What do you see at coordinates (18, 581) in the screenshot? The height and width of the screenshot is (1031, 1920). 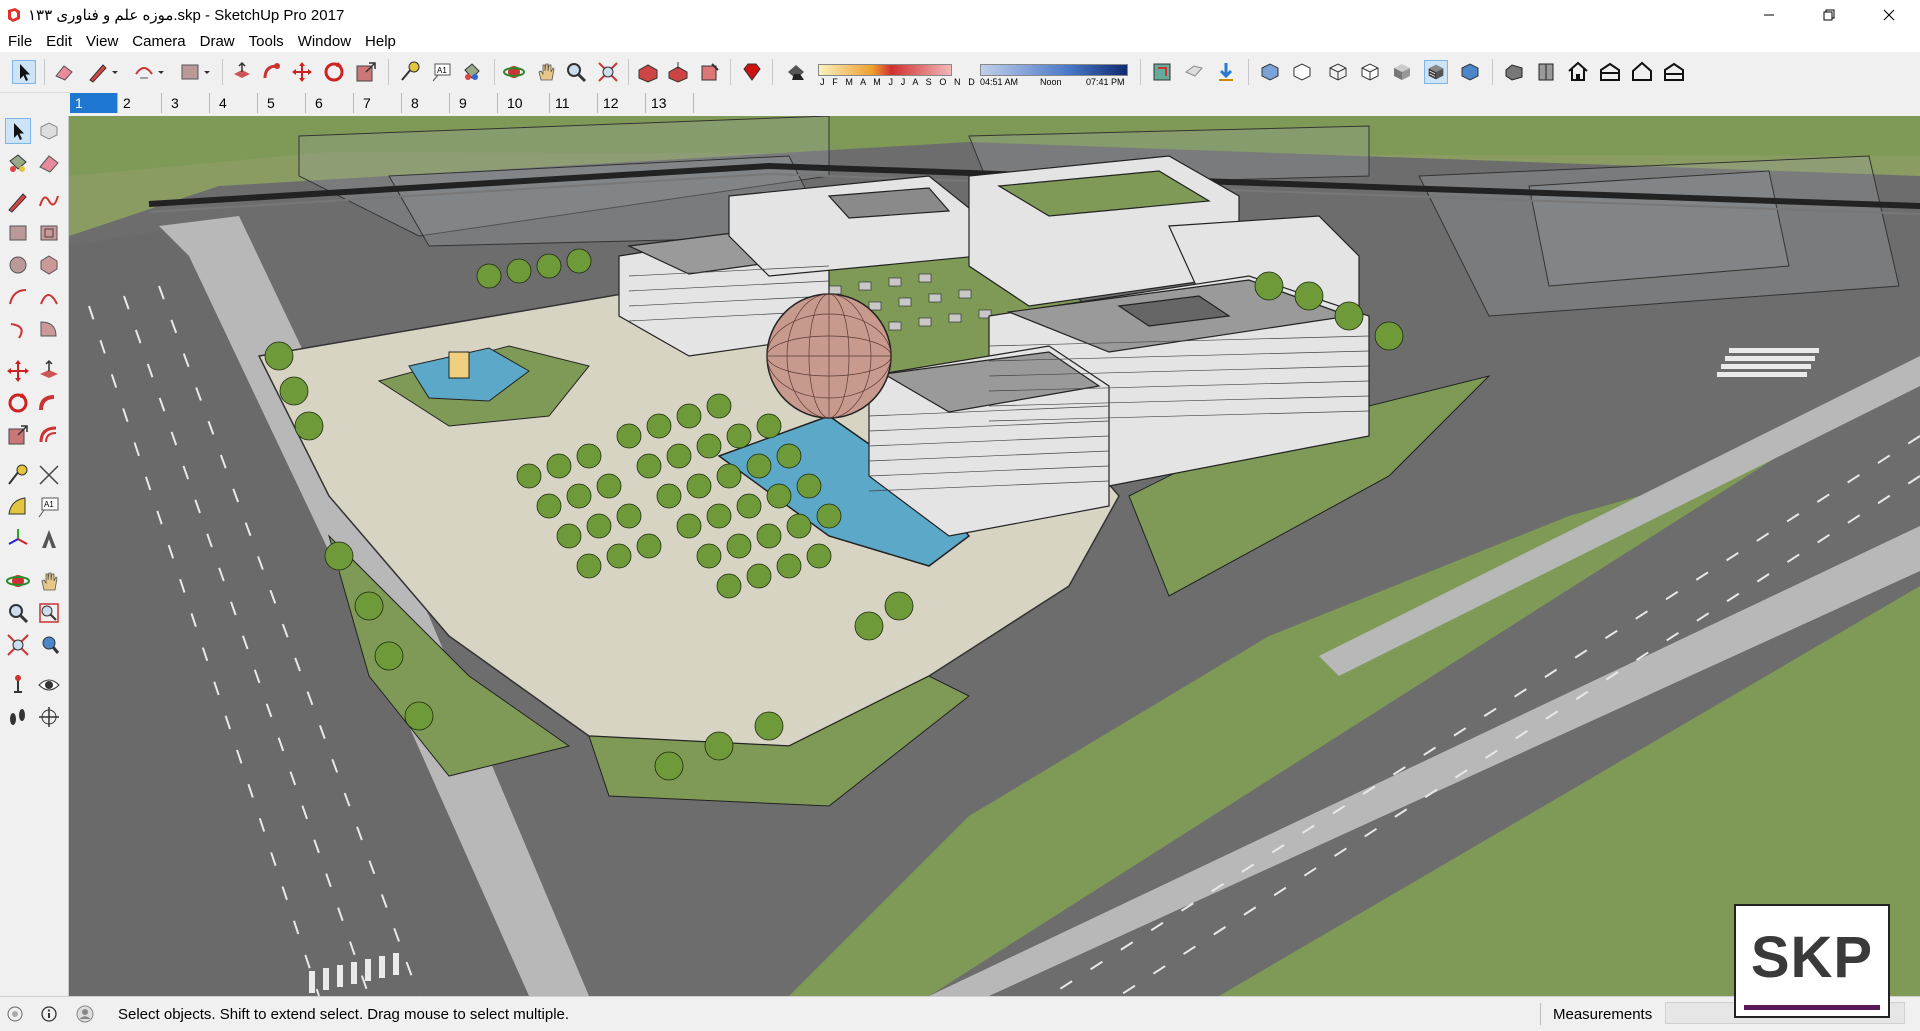 I see `lt-orbit-button` at bounding box center [18, 581].